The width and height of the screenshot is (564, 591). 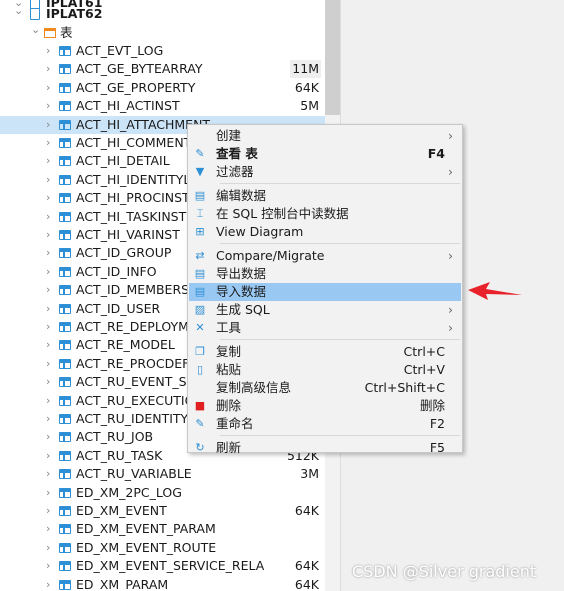 I want to click on tree-node-tables-folder: ⌄ 表, so click(x=162, y=31).